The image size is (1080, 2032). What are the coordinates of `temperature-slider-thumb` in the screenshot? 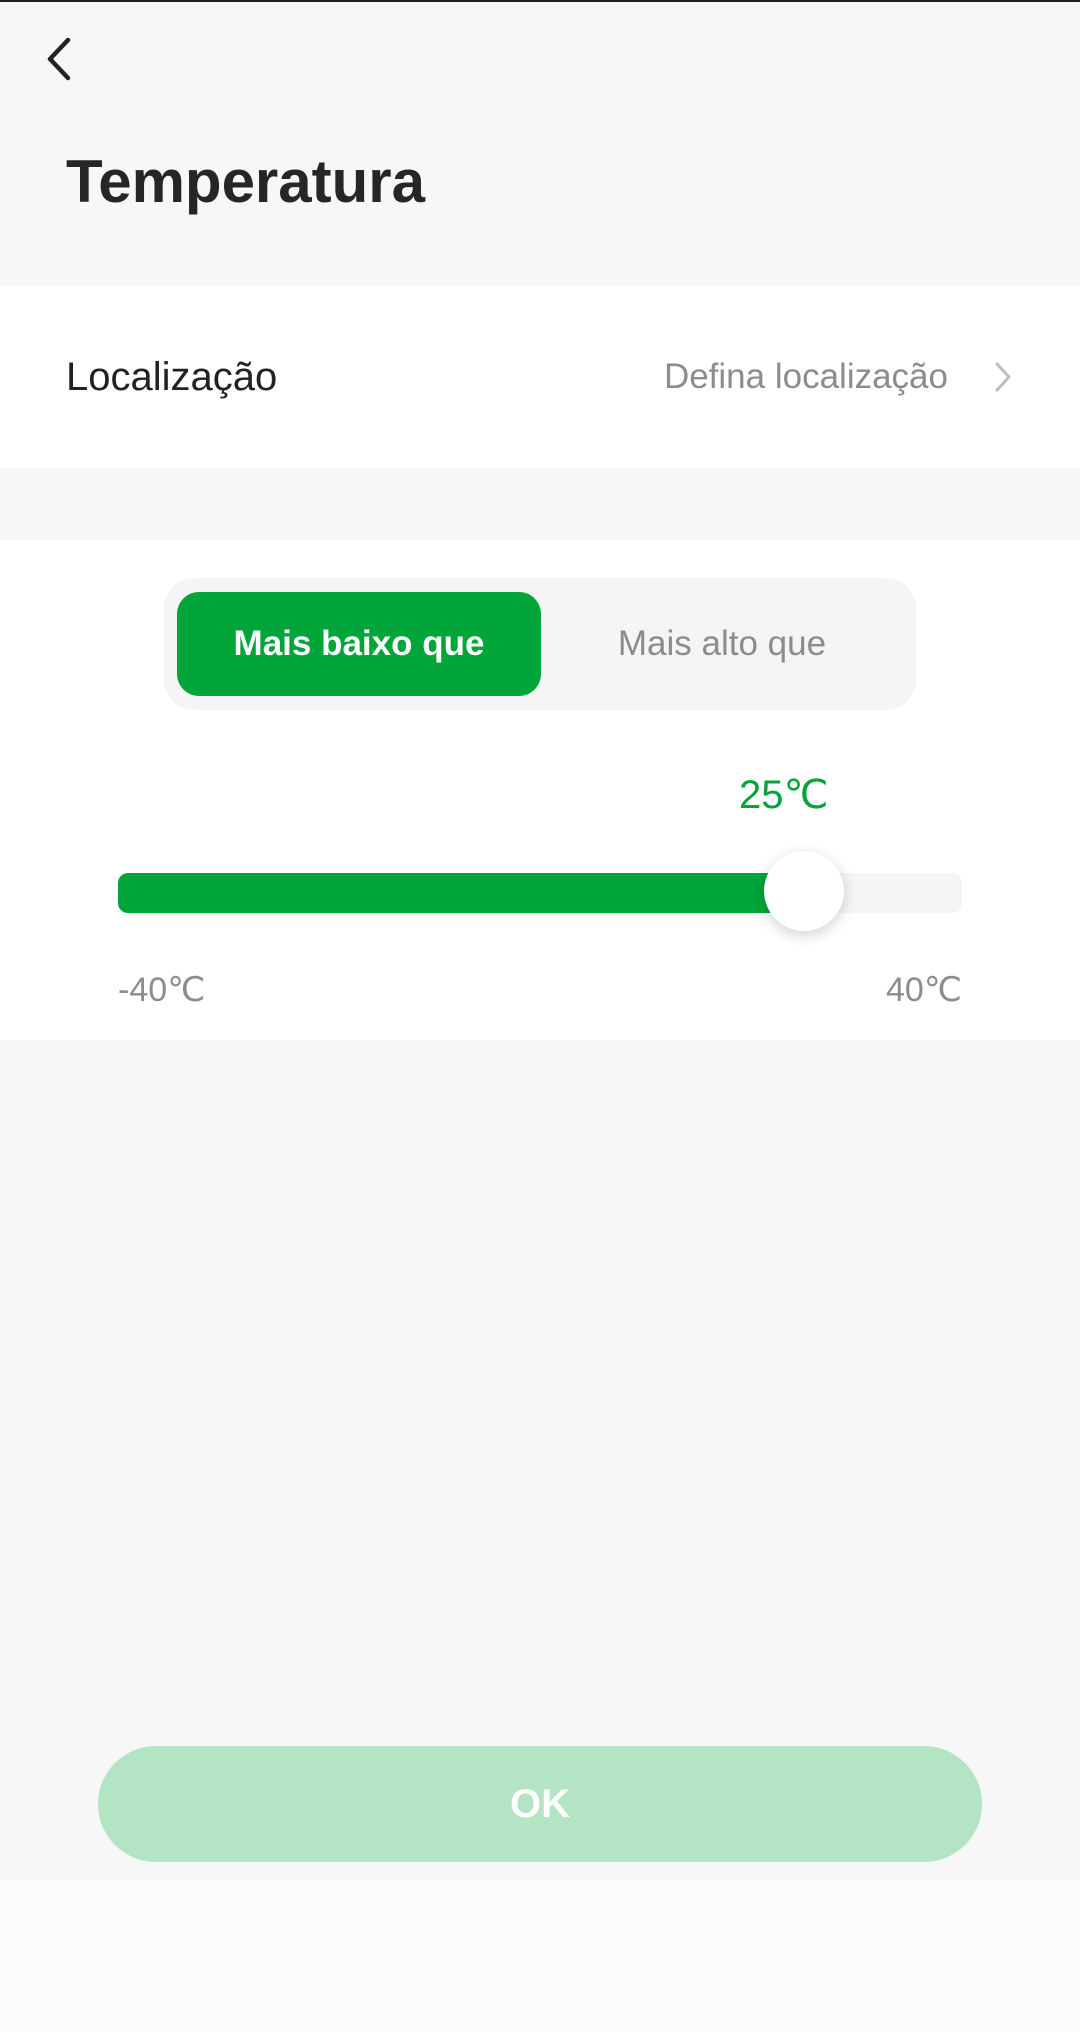 It's located at (803, 891).